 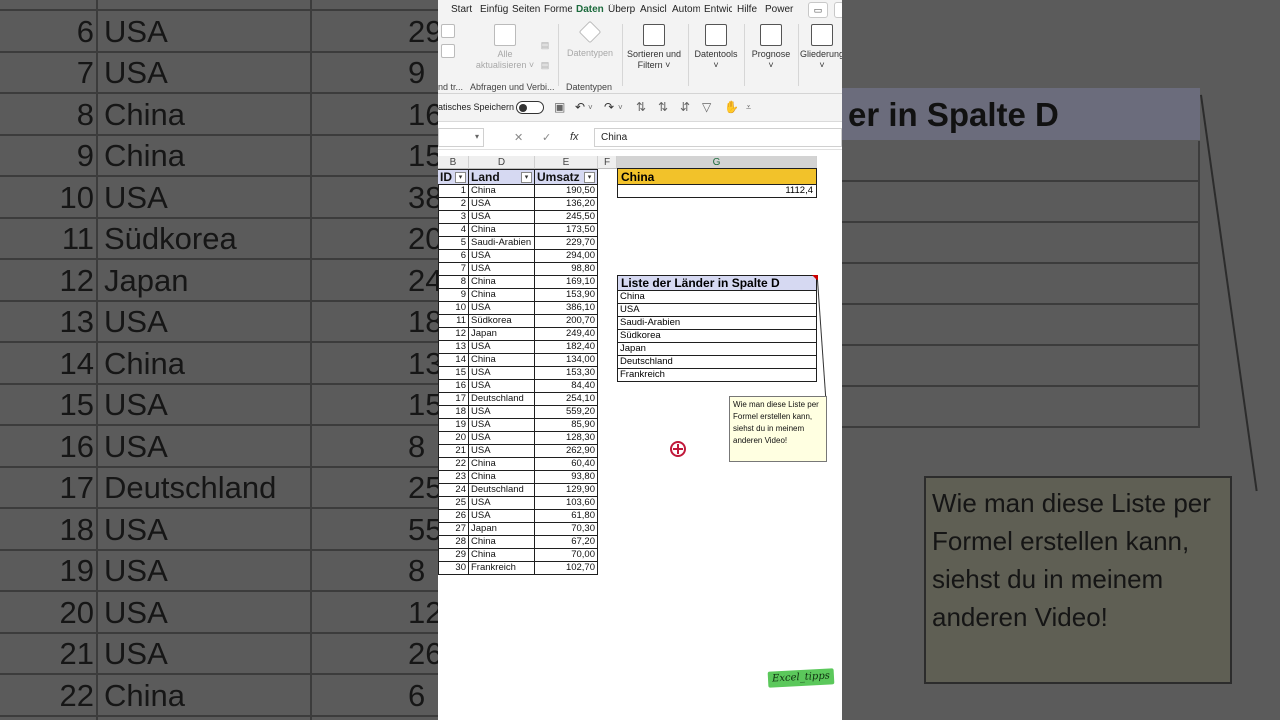 I want to click on undo-icon: ↶, so click(x=580, y=107).